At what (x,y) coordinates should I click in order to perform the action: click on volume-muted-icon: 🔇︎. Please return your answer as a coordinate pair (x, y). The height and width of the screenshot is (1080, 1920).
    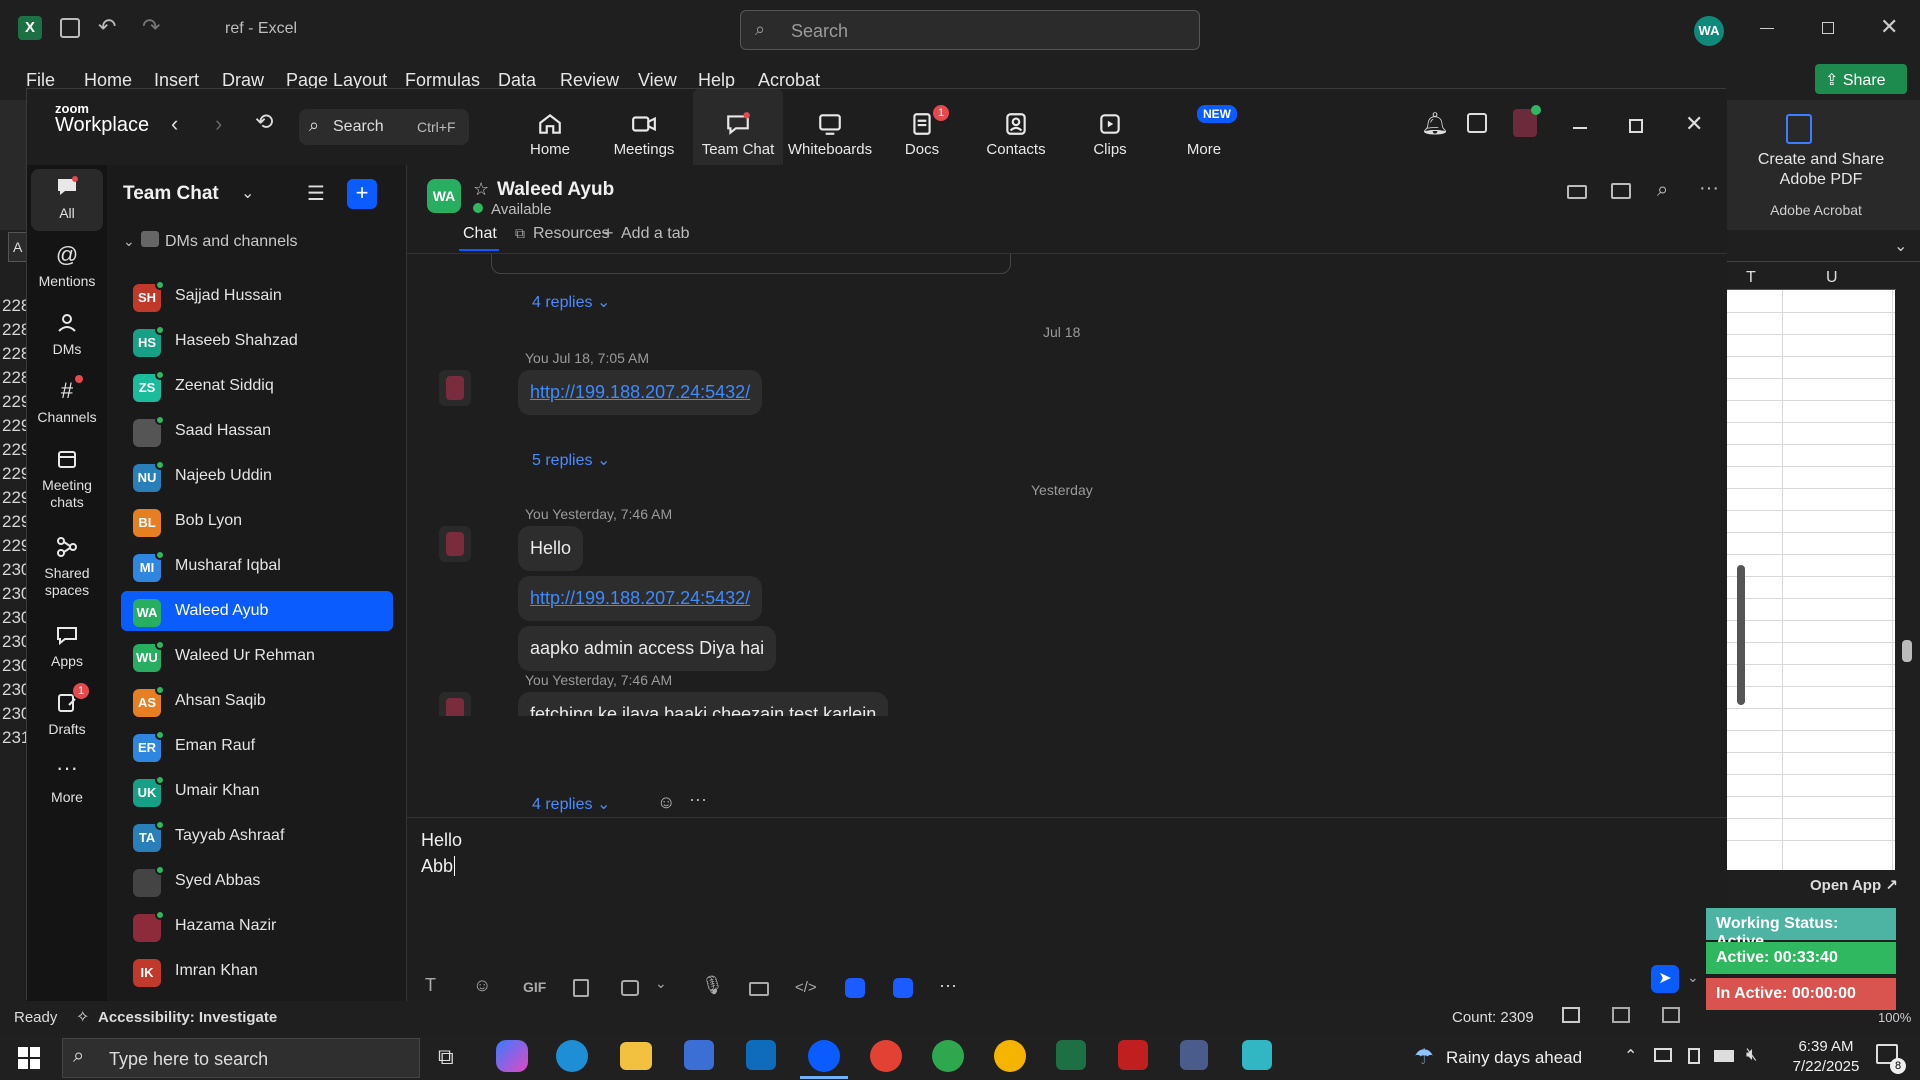
    Looking at the image, I should click on (1751, 1054).